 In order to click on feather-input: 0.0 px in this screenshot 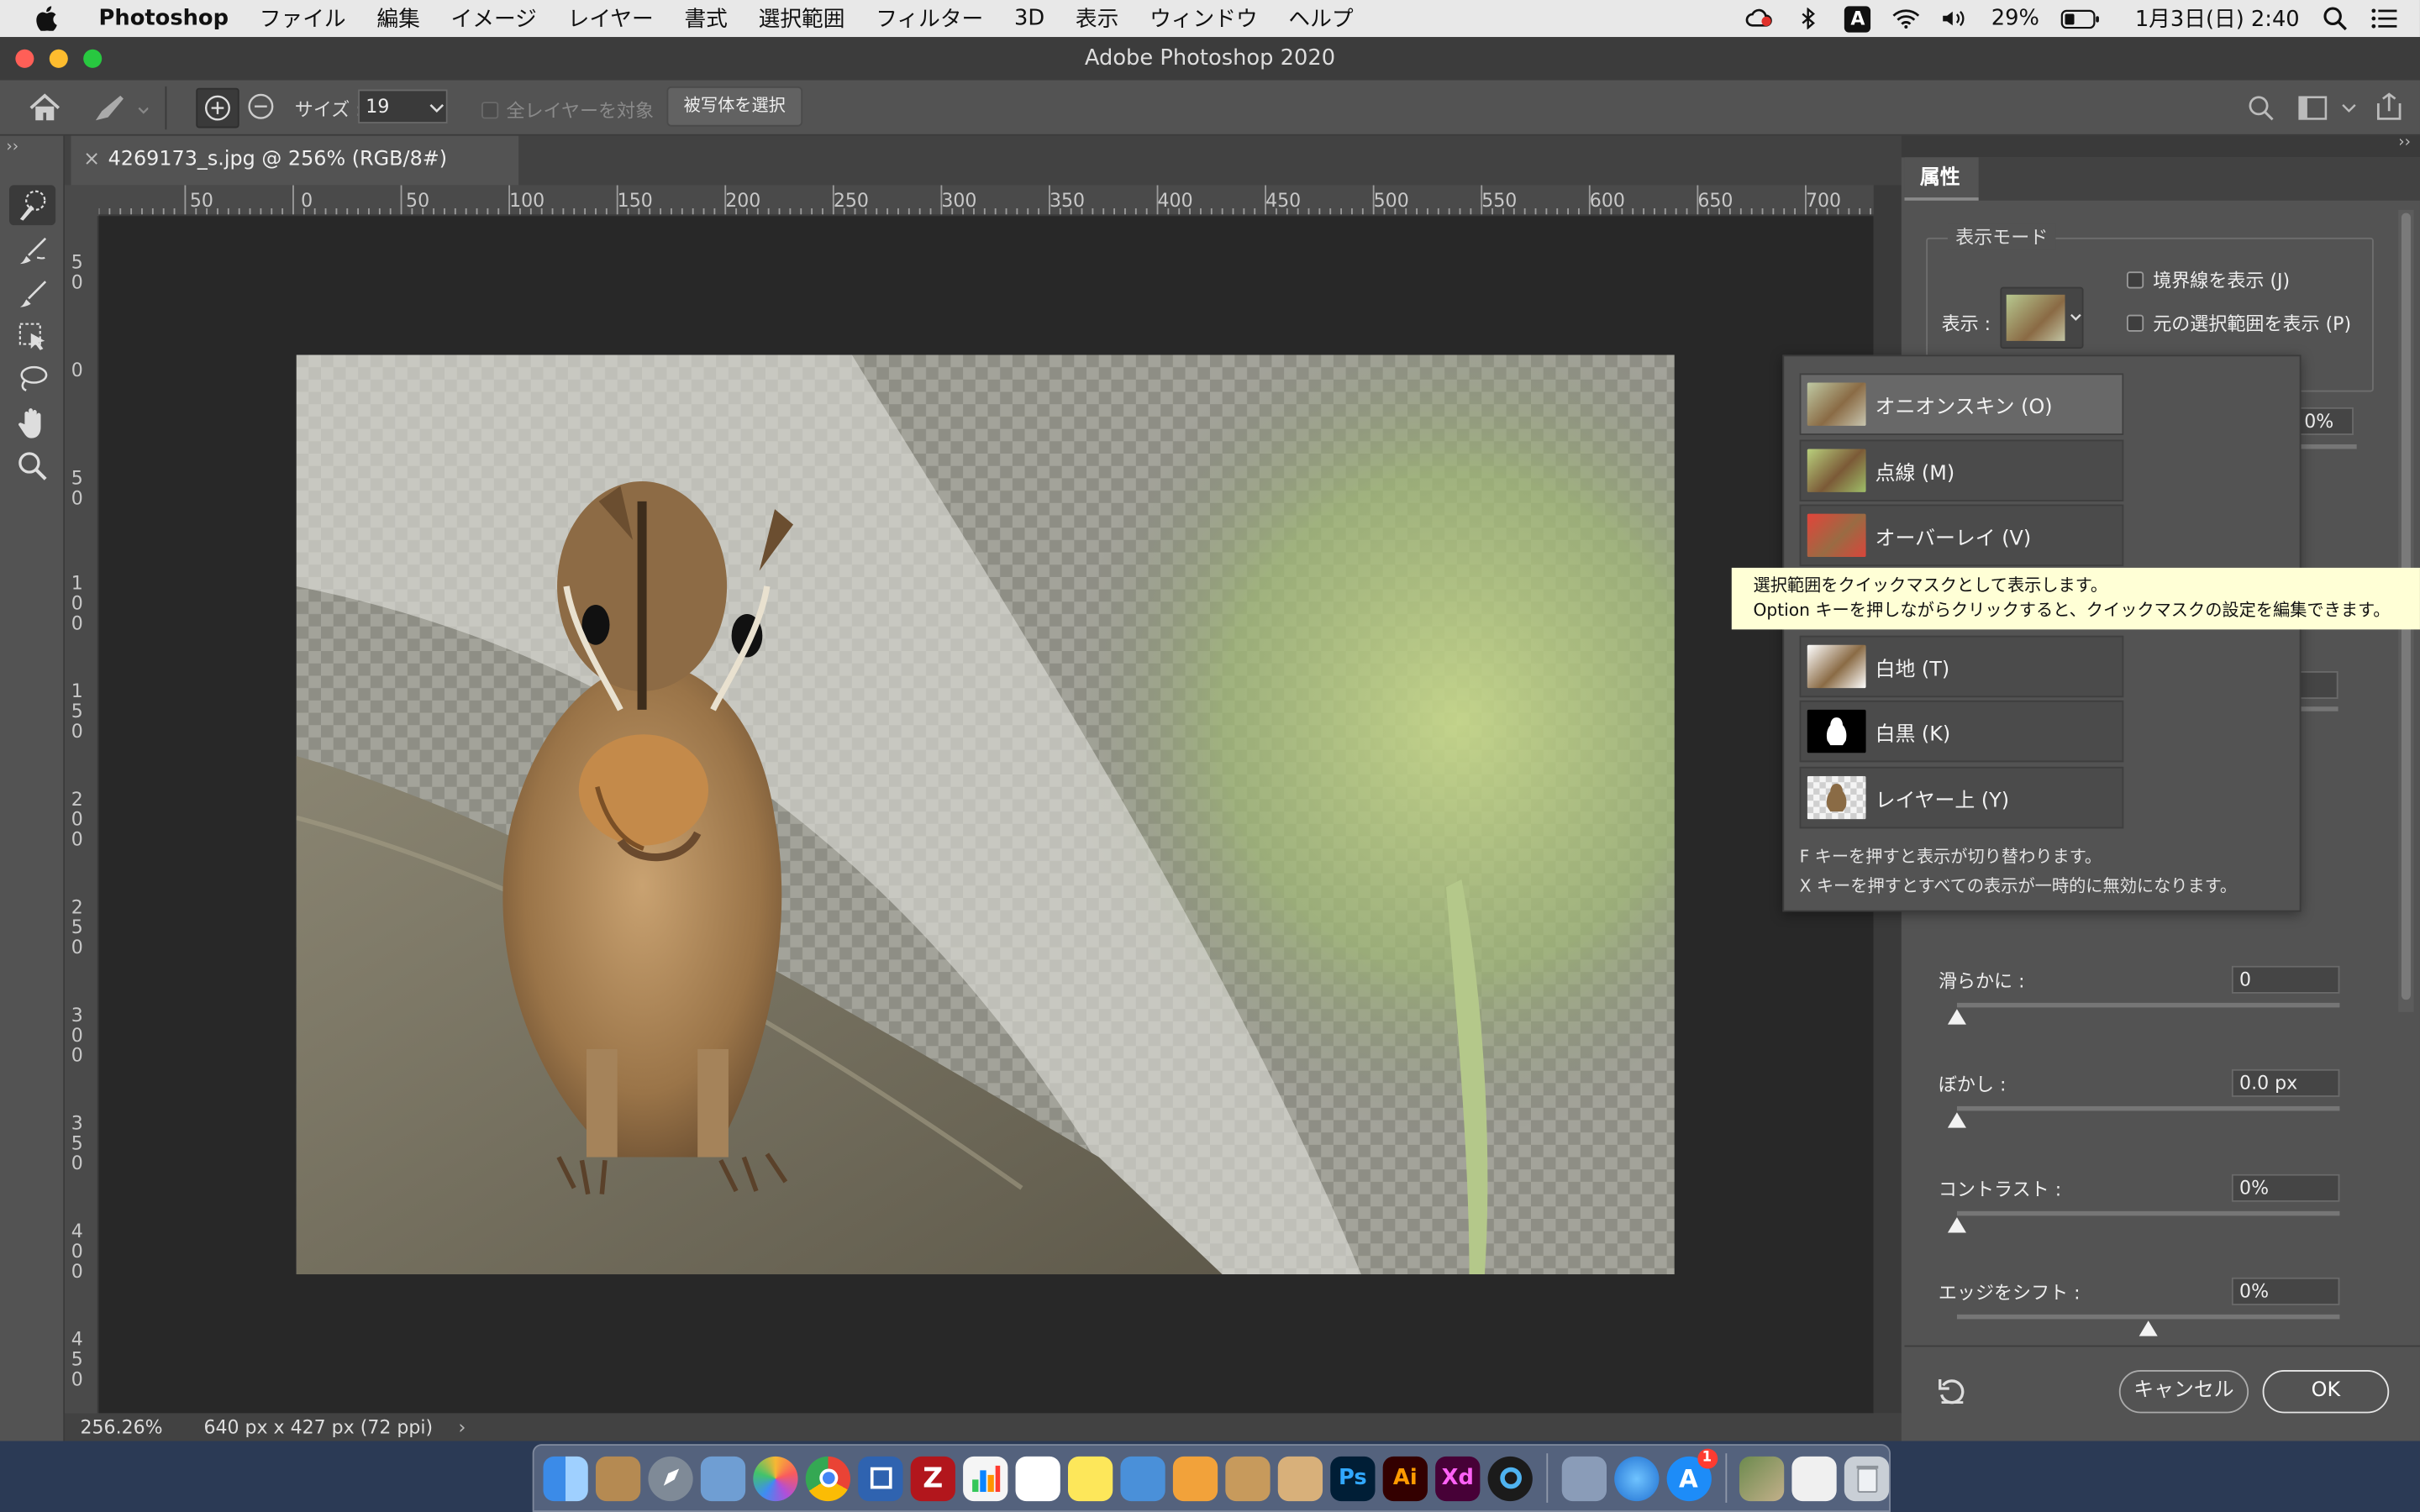, I will do `click(2285, 1082)`.